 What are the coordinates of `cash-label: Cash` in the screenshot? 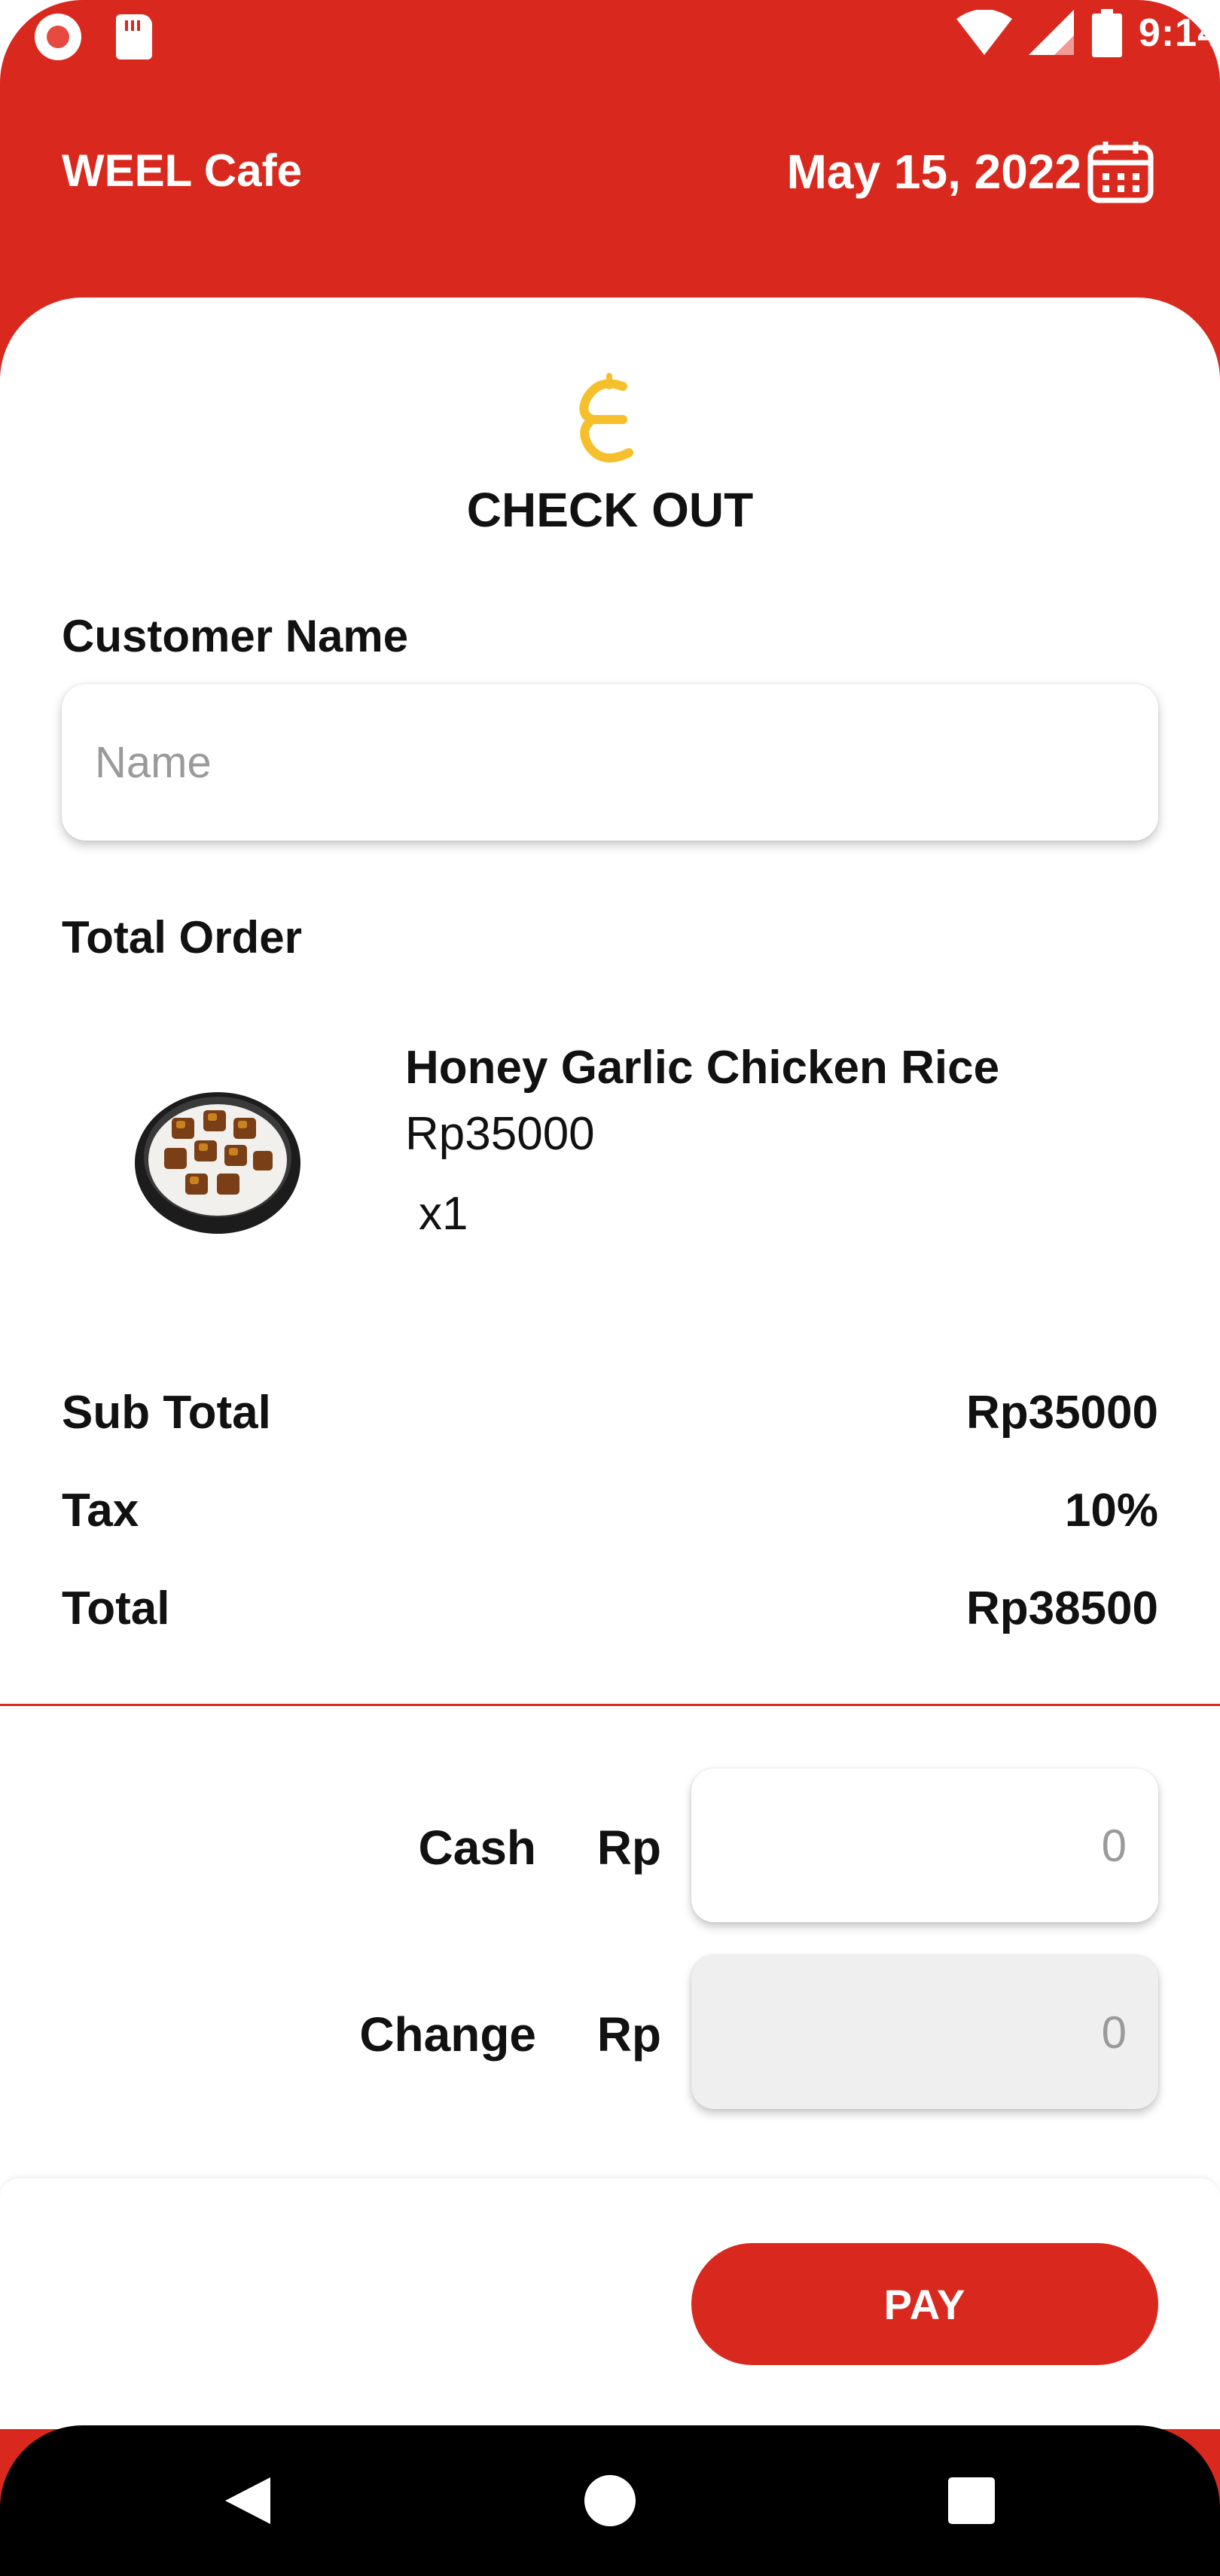 It's located at (477, 1848).